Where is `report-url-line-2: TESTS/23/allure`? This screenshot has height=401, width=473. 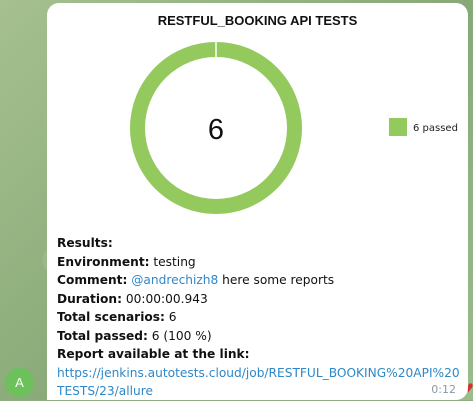
report-url-line-2: TESTS/23/allure is located at coordinates (258, 391).